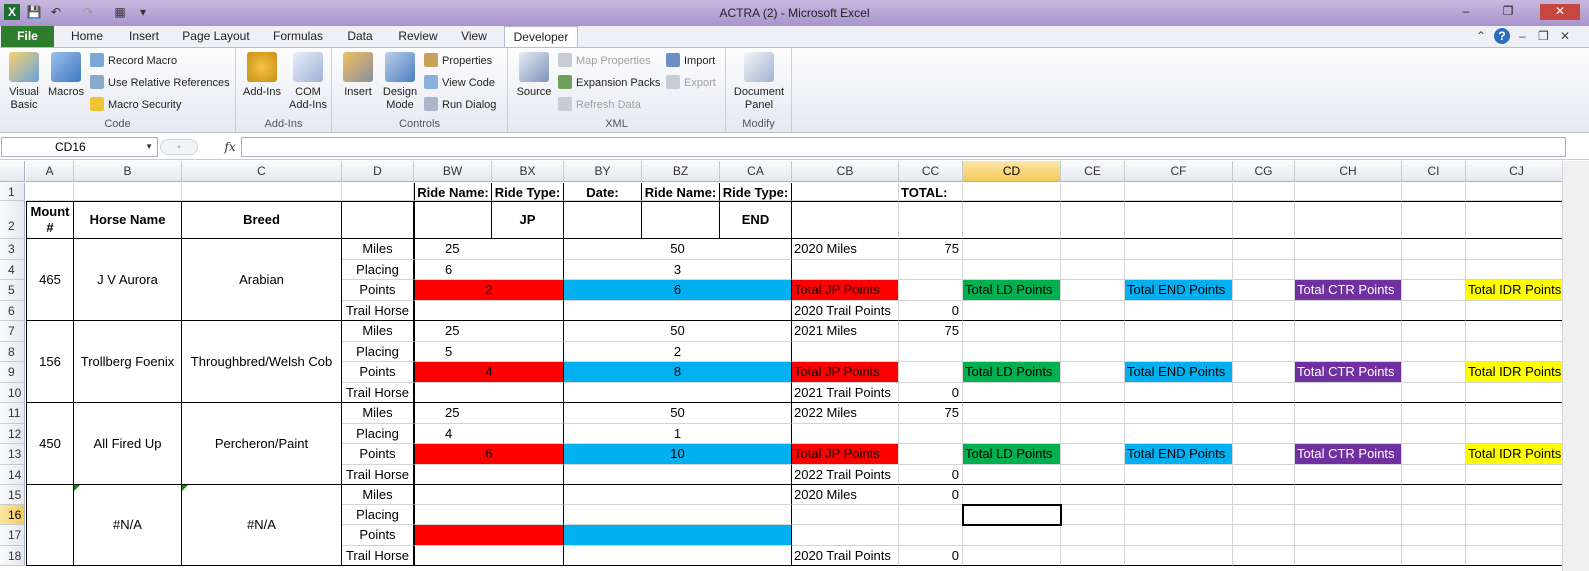 The height and width of the screenshot is (571, 1589). I want to click on workbook-restore-icon: ❐, so click(1543, 36).